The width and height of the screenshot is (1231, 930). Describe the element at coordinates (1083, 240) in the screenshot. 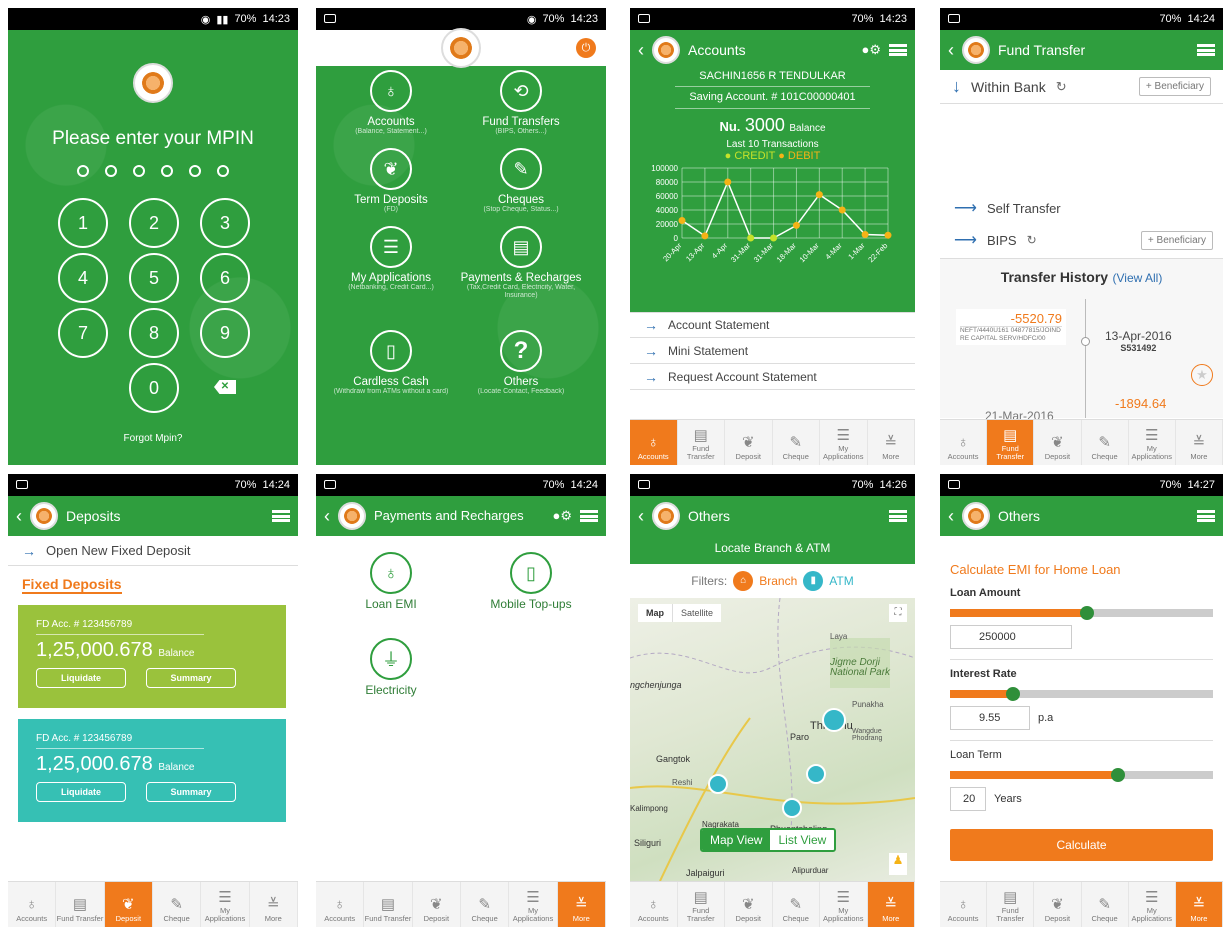

I see `bips-row: ⟶ BIPS ↻ + Beneficiary` at that location.